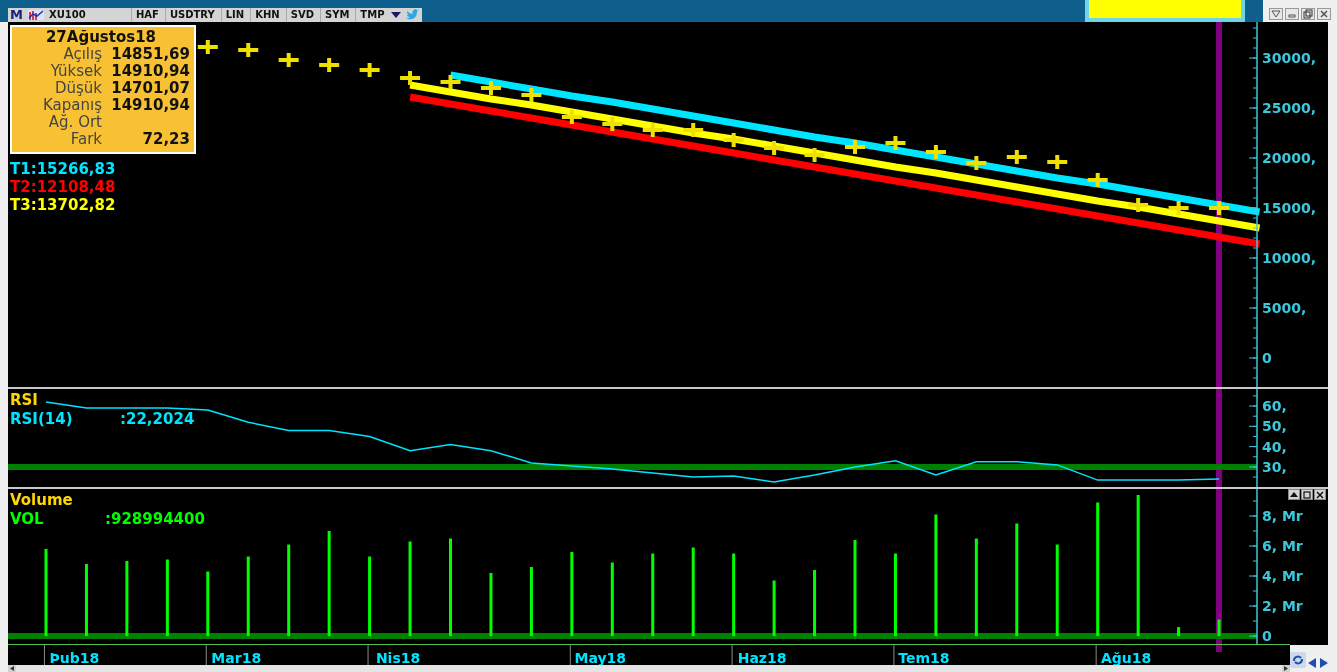 This screenshot has width=1337, height=672. I want to click on close-button, so click(1324, 14).